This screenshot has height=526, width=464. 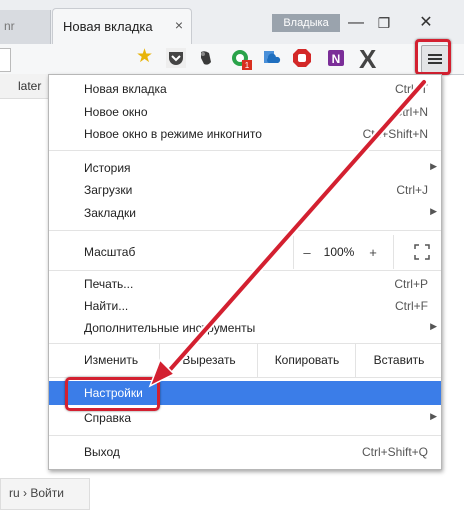 What do you see at coordinates (36, 493) in the screenshot?
I see `page-login-text: ru › Войти` at bounding box center [36, 493].